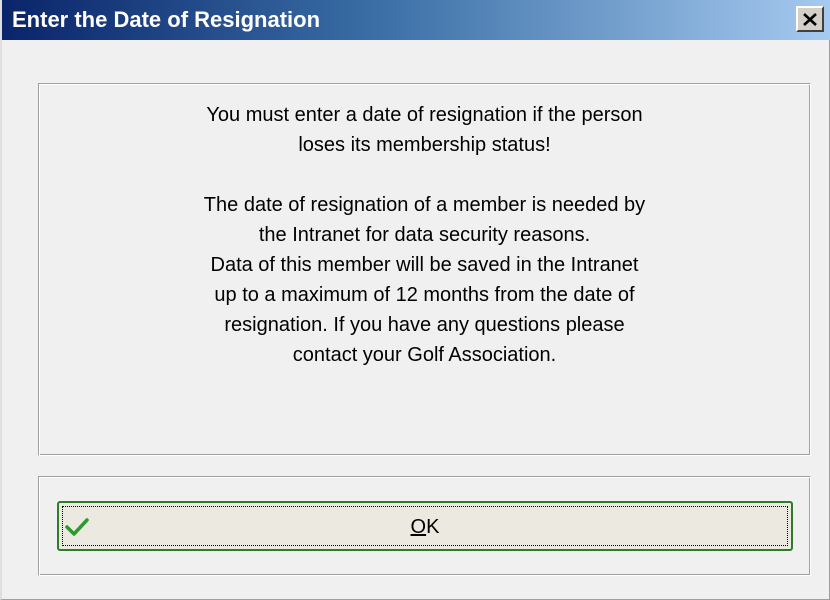 The width and height of the screenshot is (830, 600). I want to click on close-icon, so click(810, 19).